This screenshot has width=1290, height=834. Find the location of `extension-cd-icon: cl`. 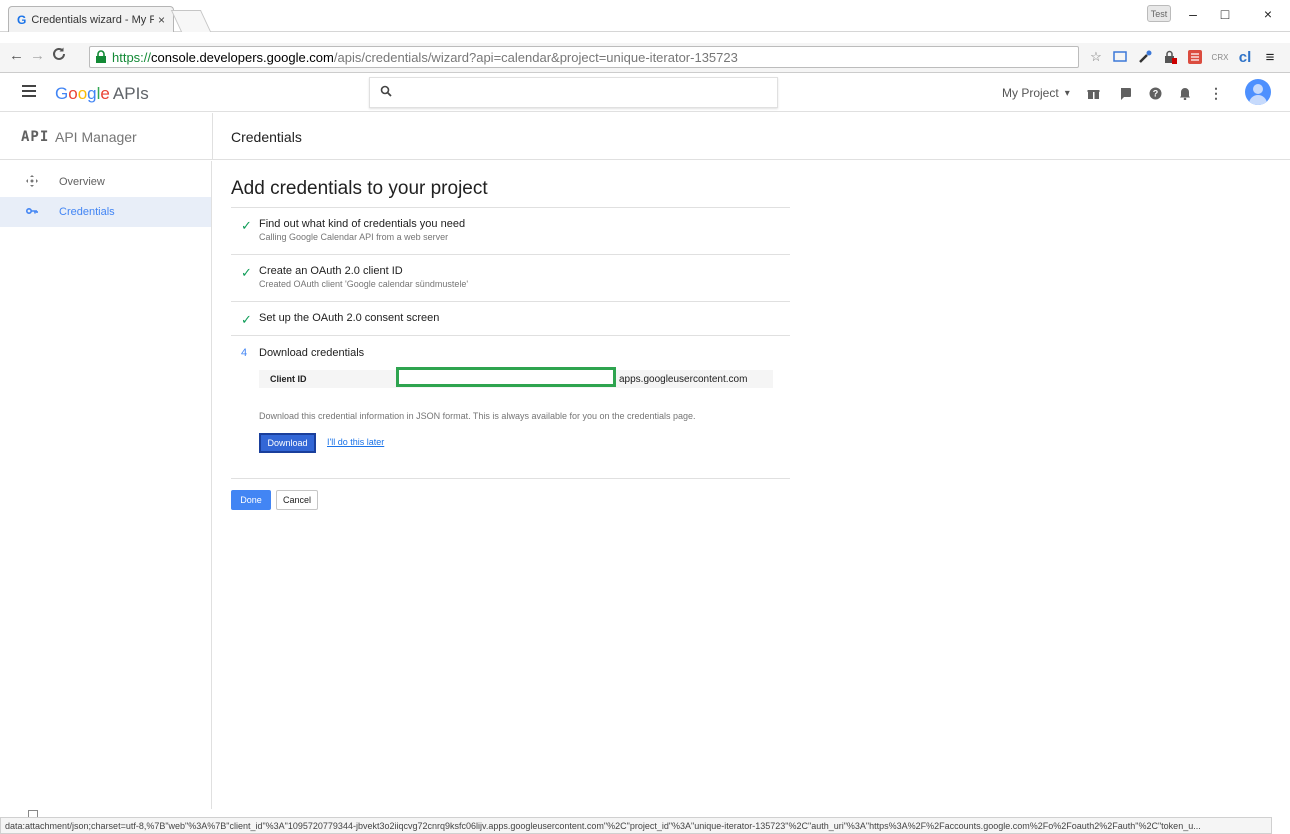

extension-cd-icon: cl is located at coordinates (1245, 57).